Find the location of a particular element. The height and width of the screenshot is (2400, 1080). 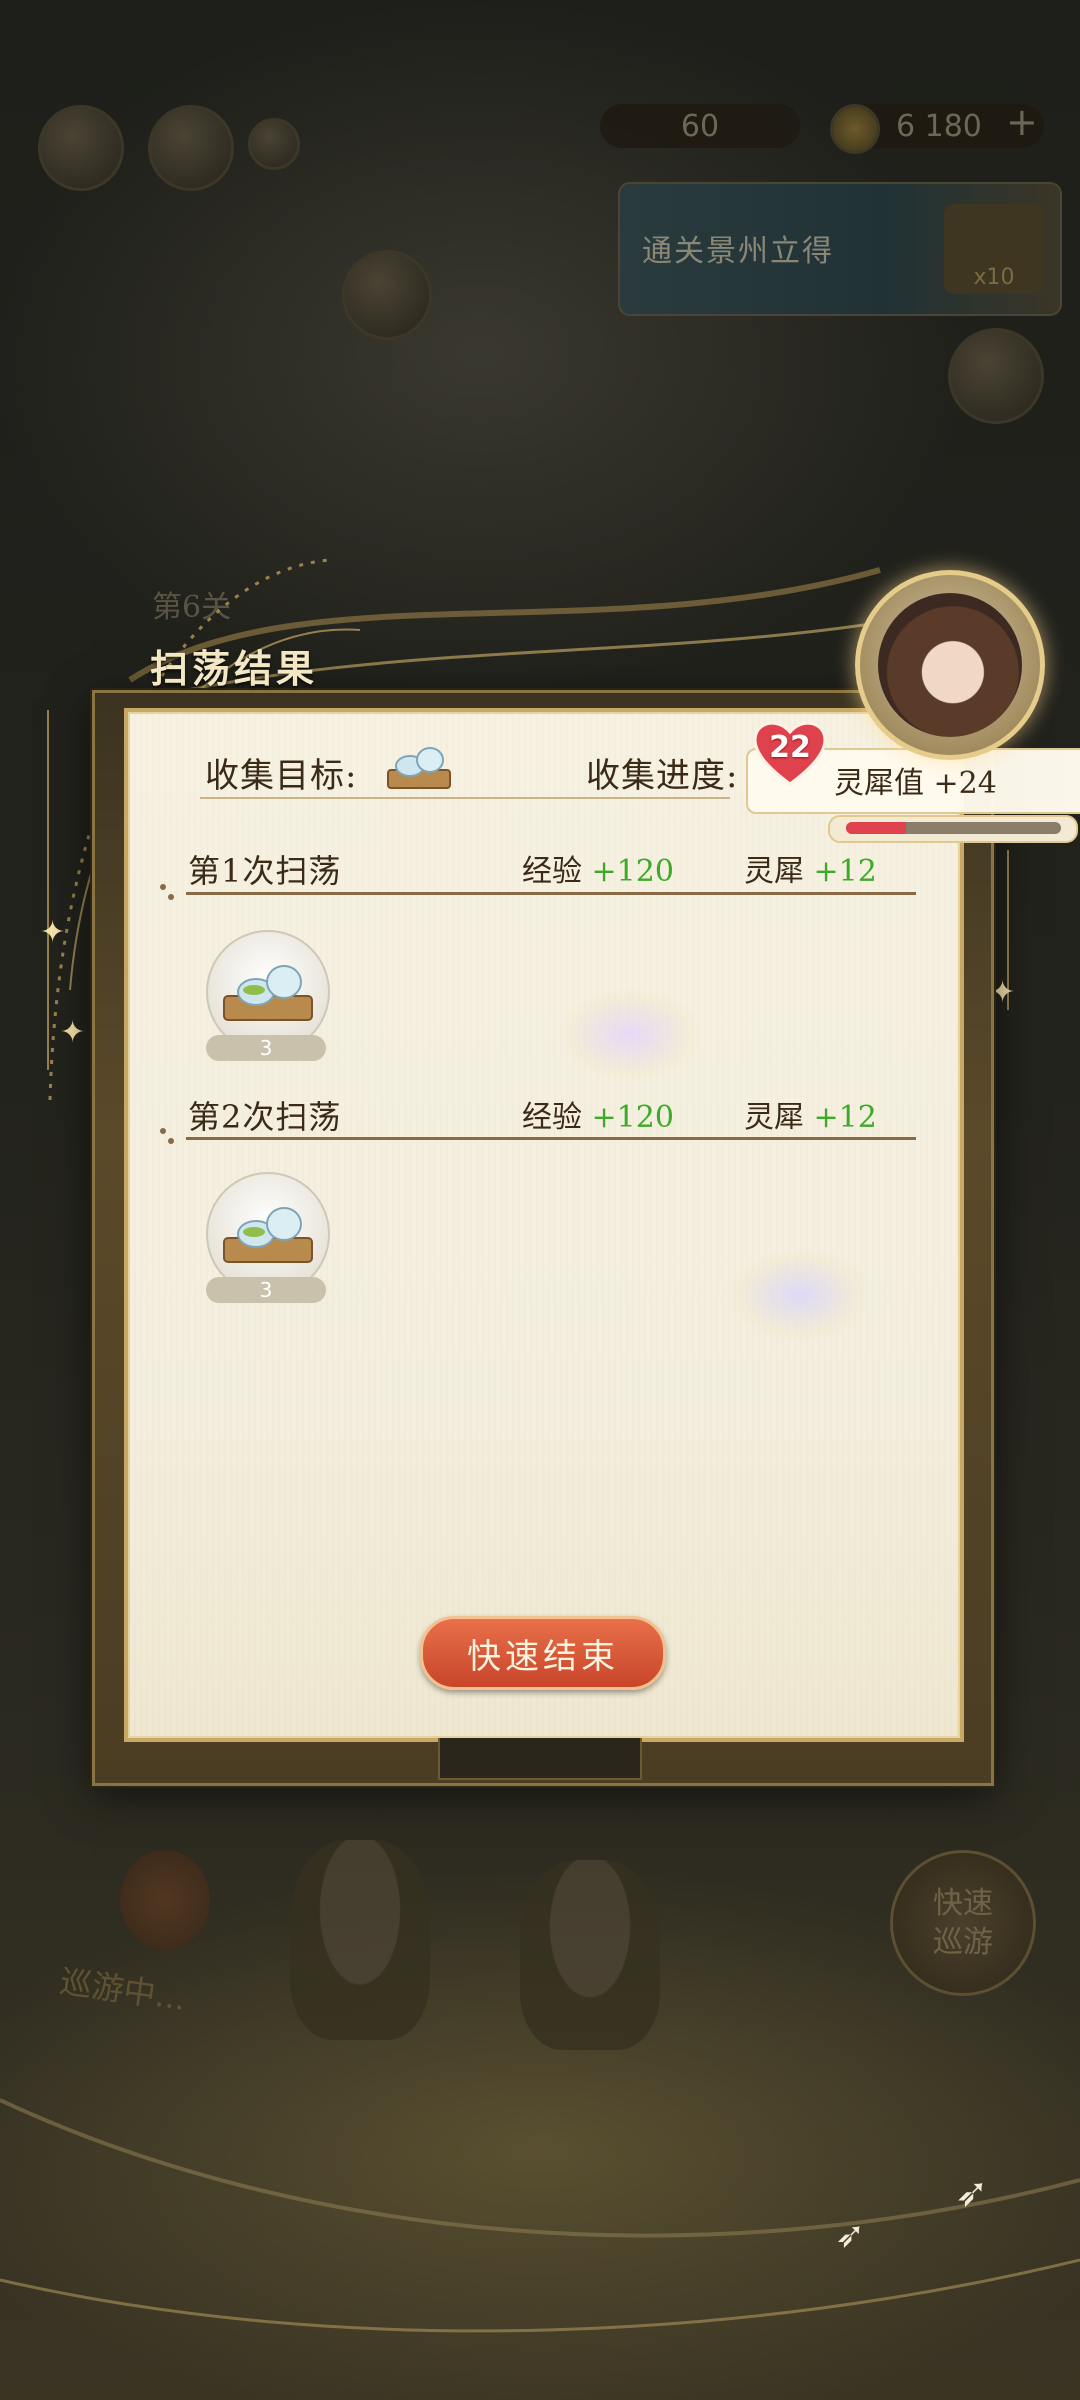

quick-roam-line1: 快速 is located at coordinates (963, 1903).